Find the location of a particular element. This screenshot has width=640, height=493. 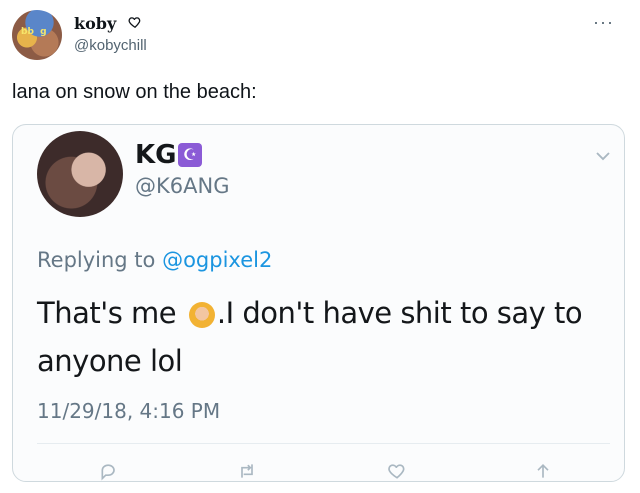

more-dots-icon: ··· is located at coordinates (603, 22).